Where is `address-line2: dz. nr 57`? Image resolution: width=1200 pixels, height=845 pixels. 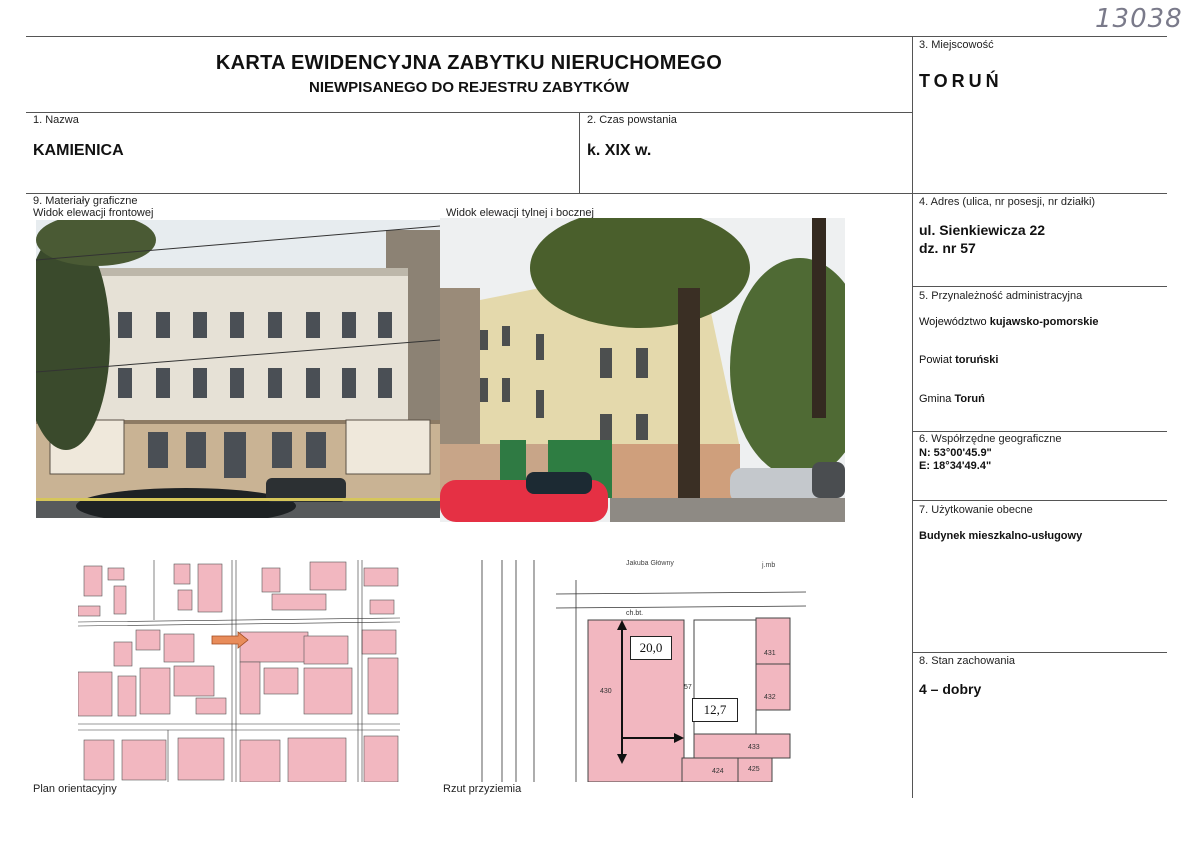
address-line2: dz. nr 57 is located at coordinates (947, 248).